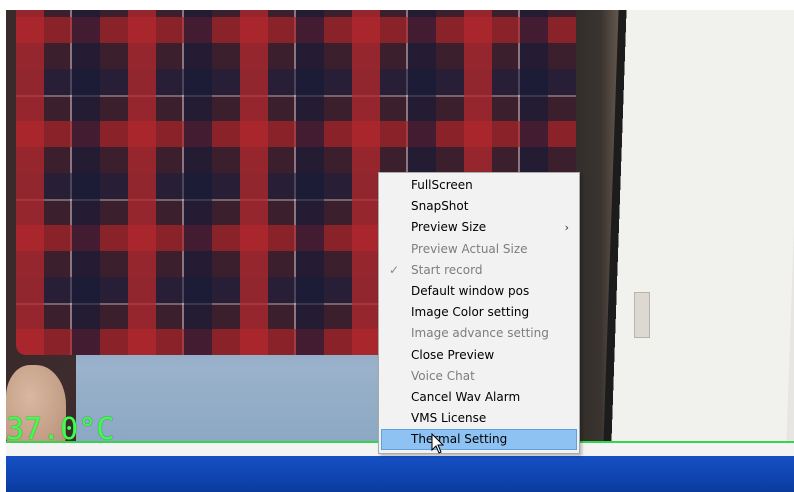 Image resolution: width=794 pixels, height=492 pixels. I want to click on menu-item-fullscreen: FullScreen, so click(479, 185).